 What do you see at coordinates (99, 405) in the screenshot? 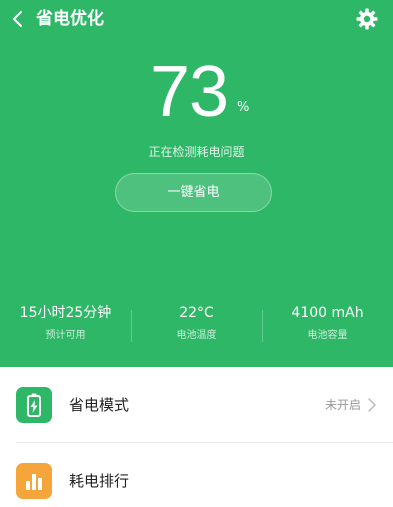
I see `list-item-label: 省电模式` at bounding box center [99, 405].